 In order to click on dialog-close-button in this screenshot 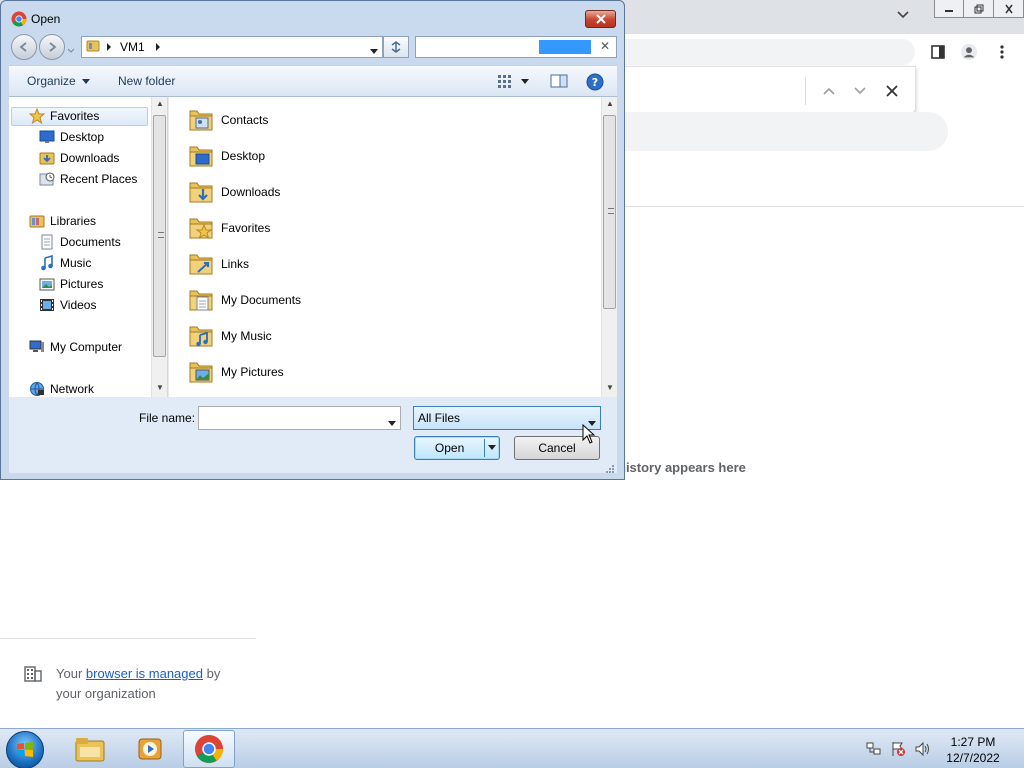, I will do `click(600, 19)`.